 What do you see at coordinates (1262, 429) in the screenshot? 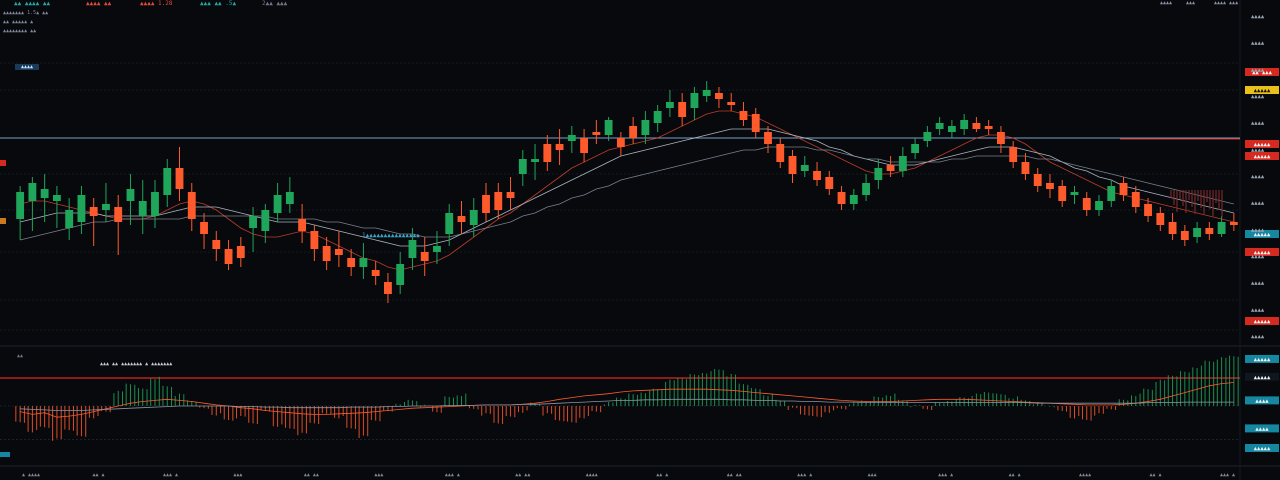
I see `osc-price-tag-3-text: ▲▲▲▲` at bounding box center [1262, 429].